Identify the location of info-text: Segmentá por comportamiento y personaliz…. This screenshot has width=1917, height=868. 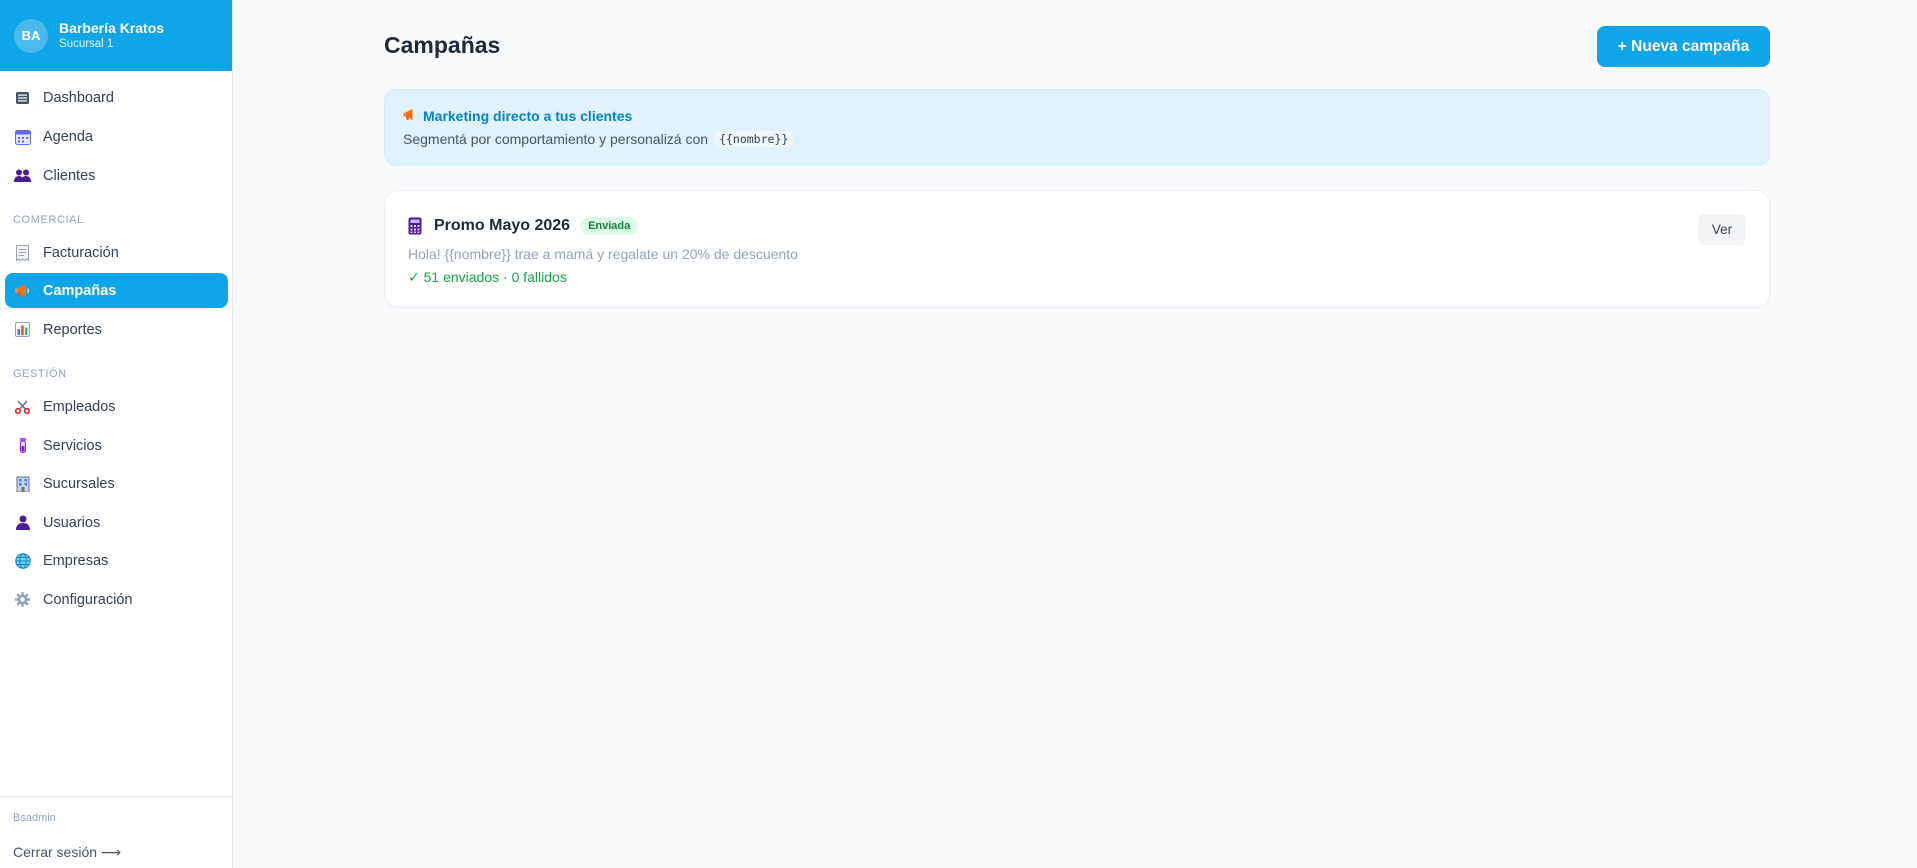
(556, 139).